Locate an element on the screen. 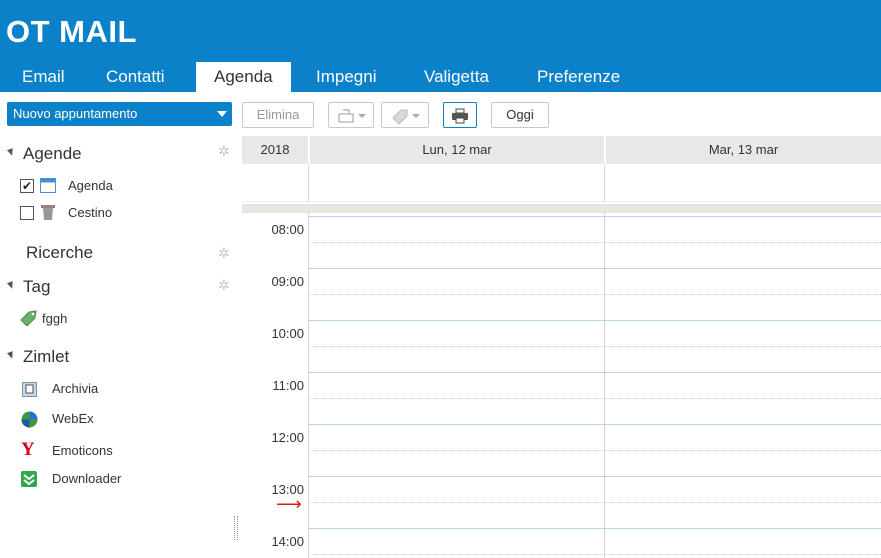 The image size is (881, 558). scroll-top-band is located at coordinates (561, 208).